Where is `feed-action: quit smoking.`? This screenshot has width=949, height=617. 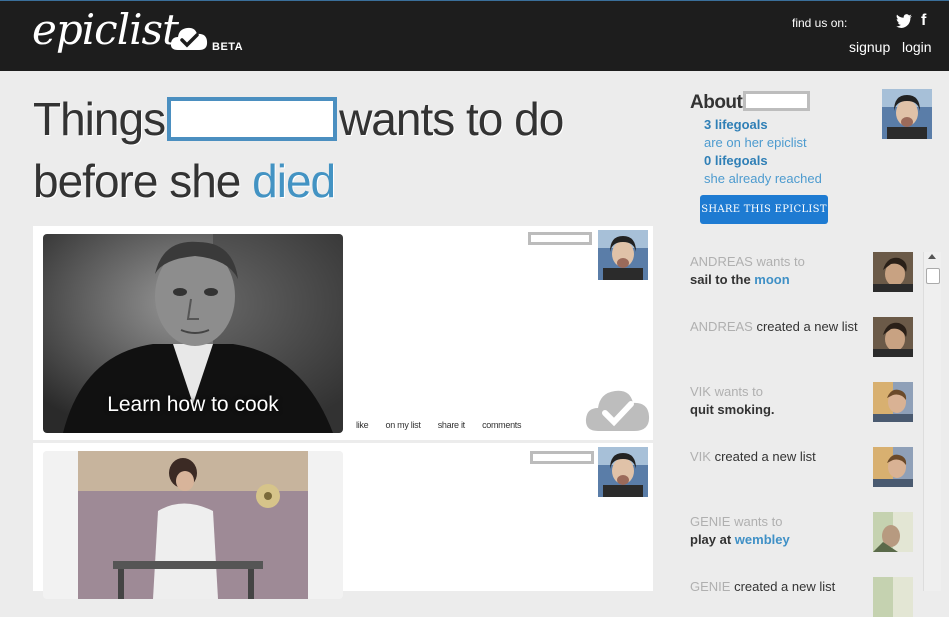 feed-action: quit smoking. is located at coordinates (732, 409).